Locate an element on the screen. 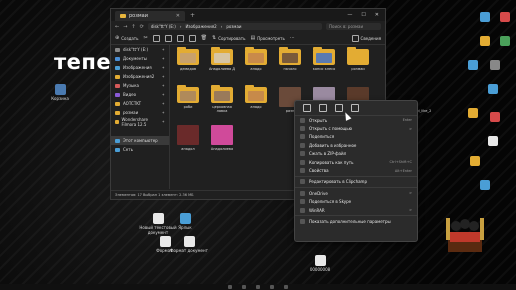 Image resolution: width=516 pixels, height=290 pixels. search-icon is located at coordinates (244, 287).